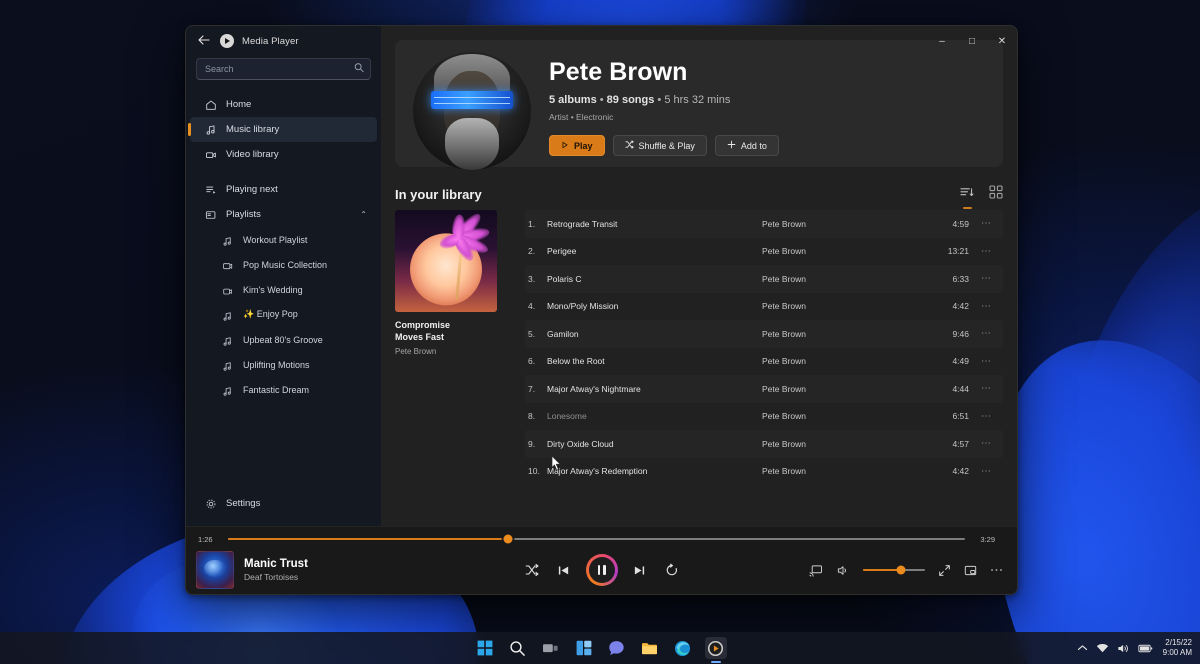  What do you see at coordinates (1102, 648) in the screenshot?
I see `wifi-icon` at bounding box center [1102, 648].